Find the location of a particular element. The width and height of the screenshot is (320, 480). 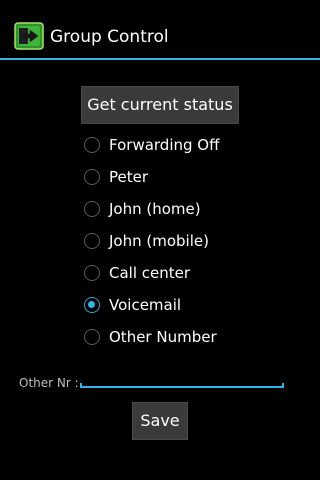

title-divider is located at coordinates (160, 59).